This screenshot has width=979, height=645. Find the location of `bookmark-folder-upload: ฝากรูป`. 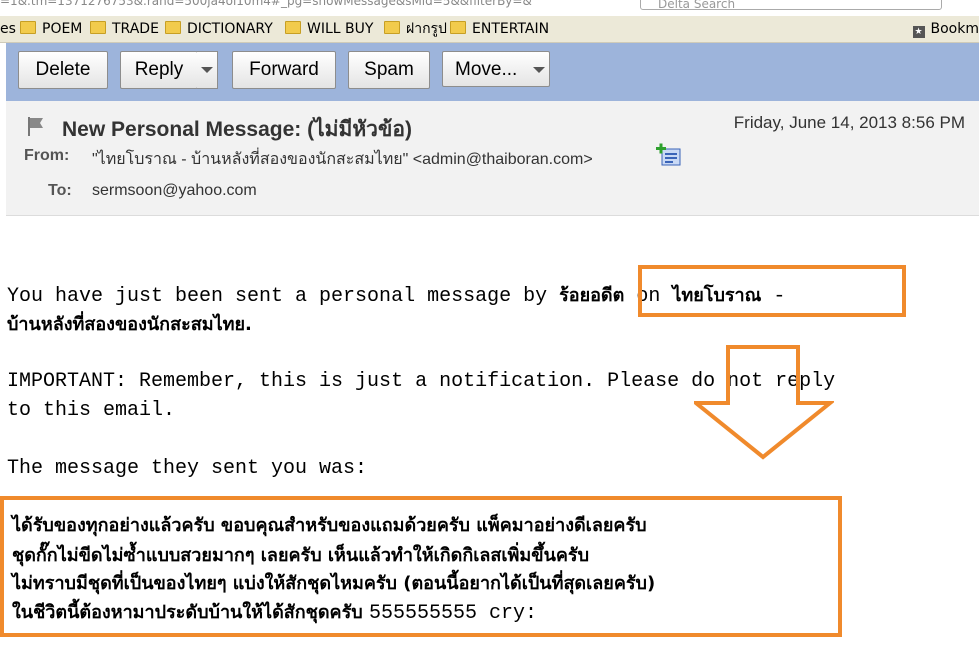

bookmark-folder-upload: ฝากรูป is located at coordinates (415, 29).